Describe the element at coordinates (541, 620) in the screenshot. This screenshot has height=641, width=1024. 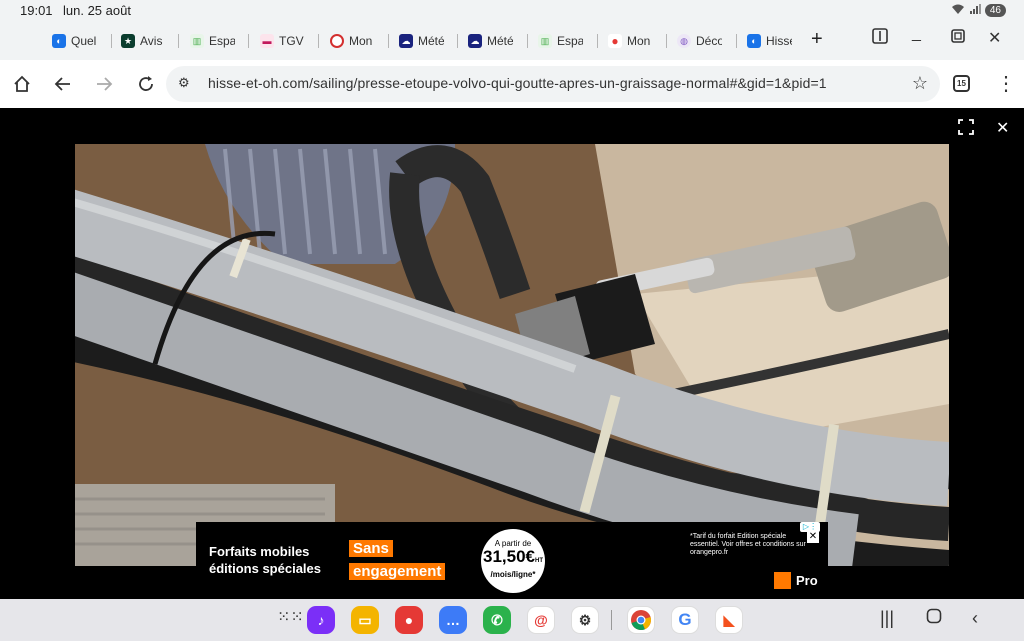
I see `email-app-icon: @` at that location.